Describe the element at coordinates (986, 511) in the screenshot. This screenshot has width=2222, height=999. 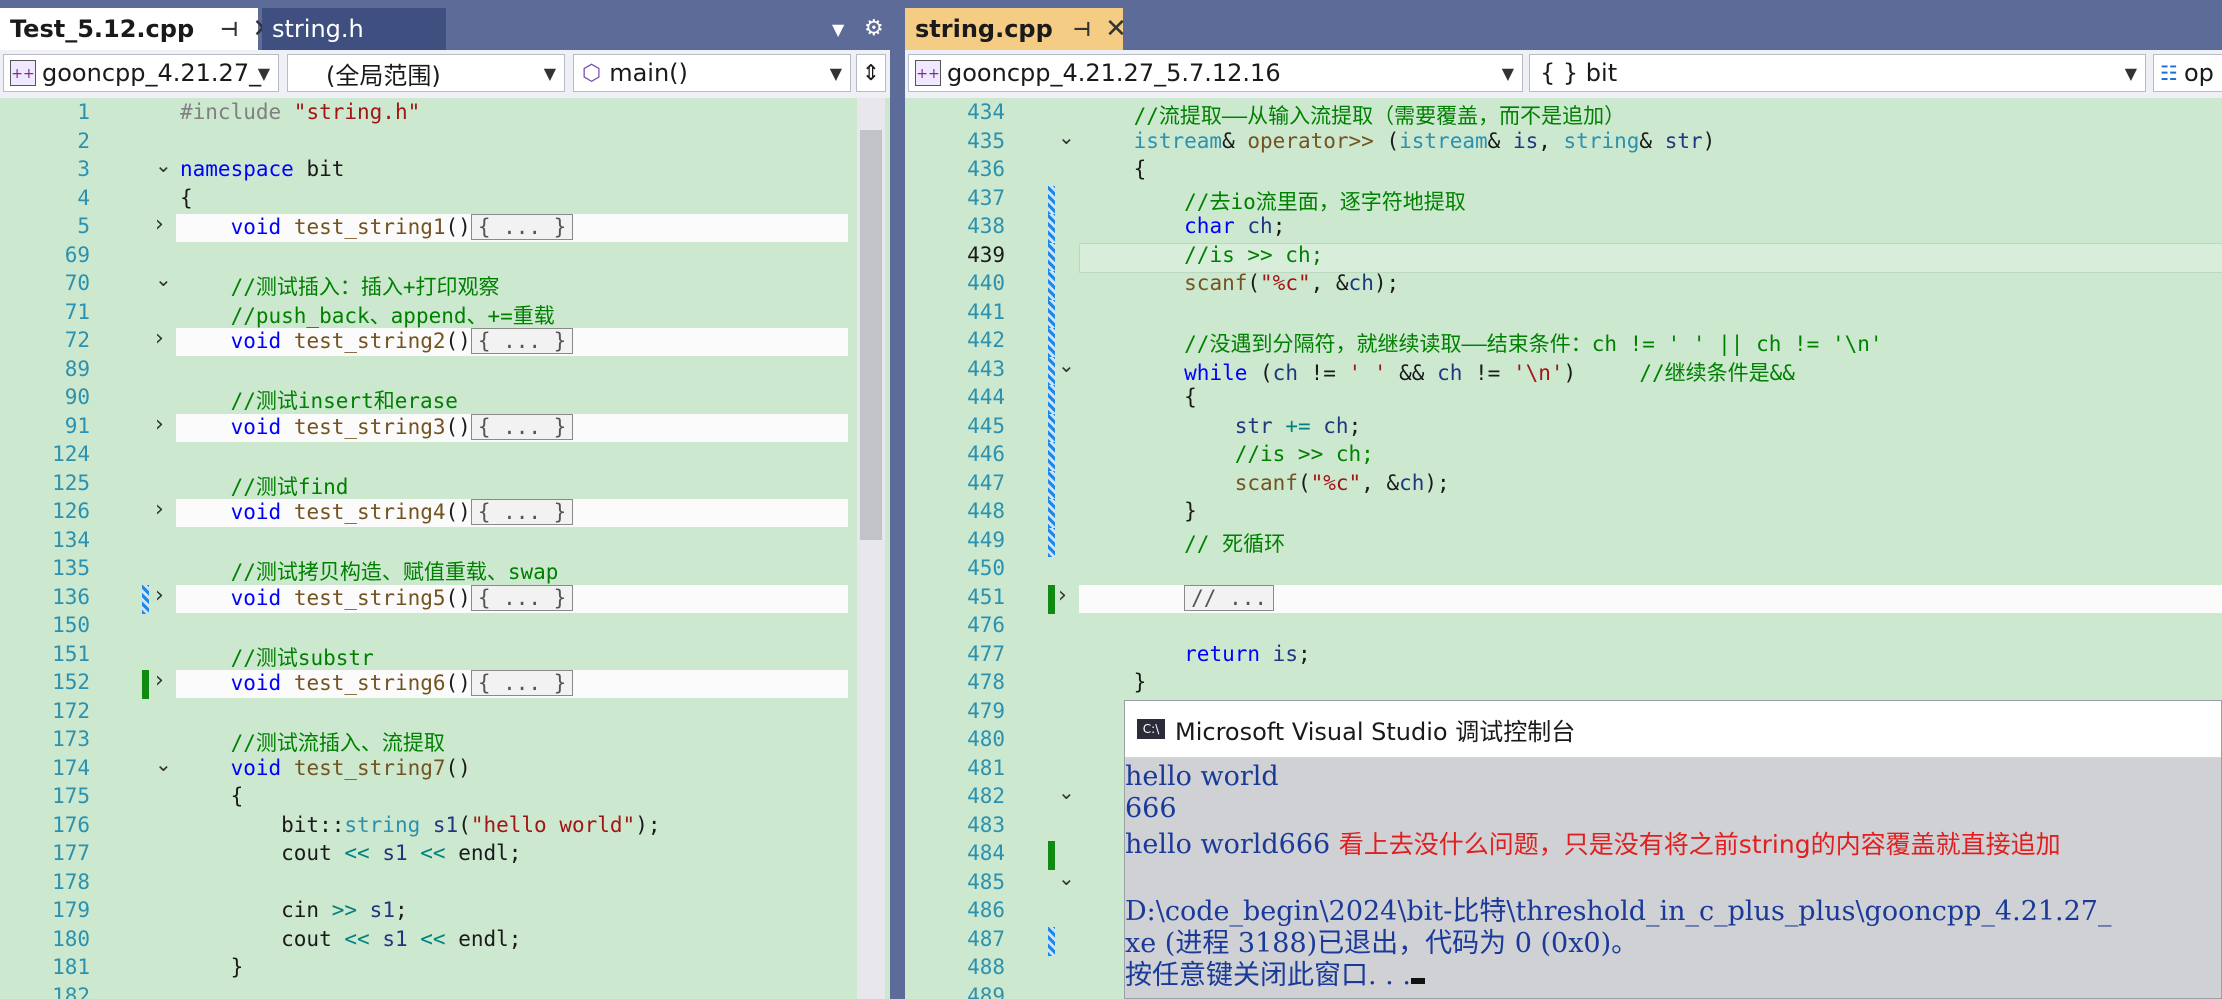
I see `line-number: 448` at that location.